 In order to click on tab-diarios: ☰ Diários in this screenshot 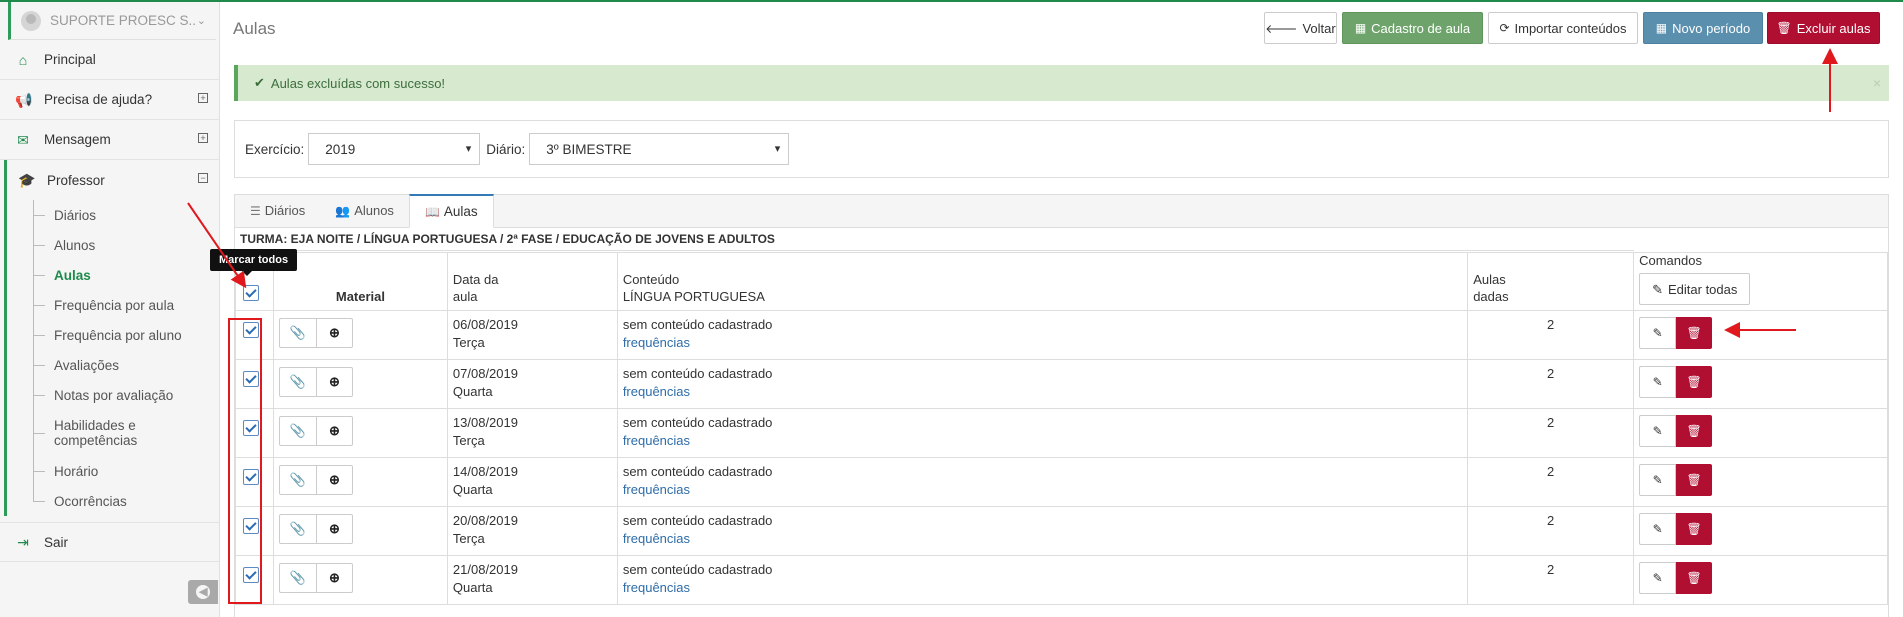, I will do `click(277, 210)`.